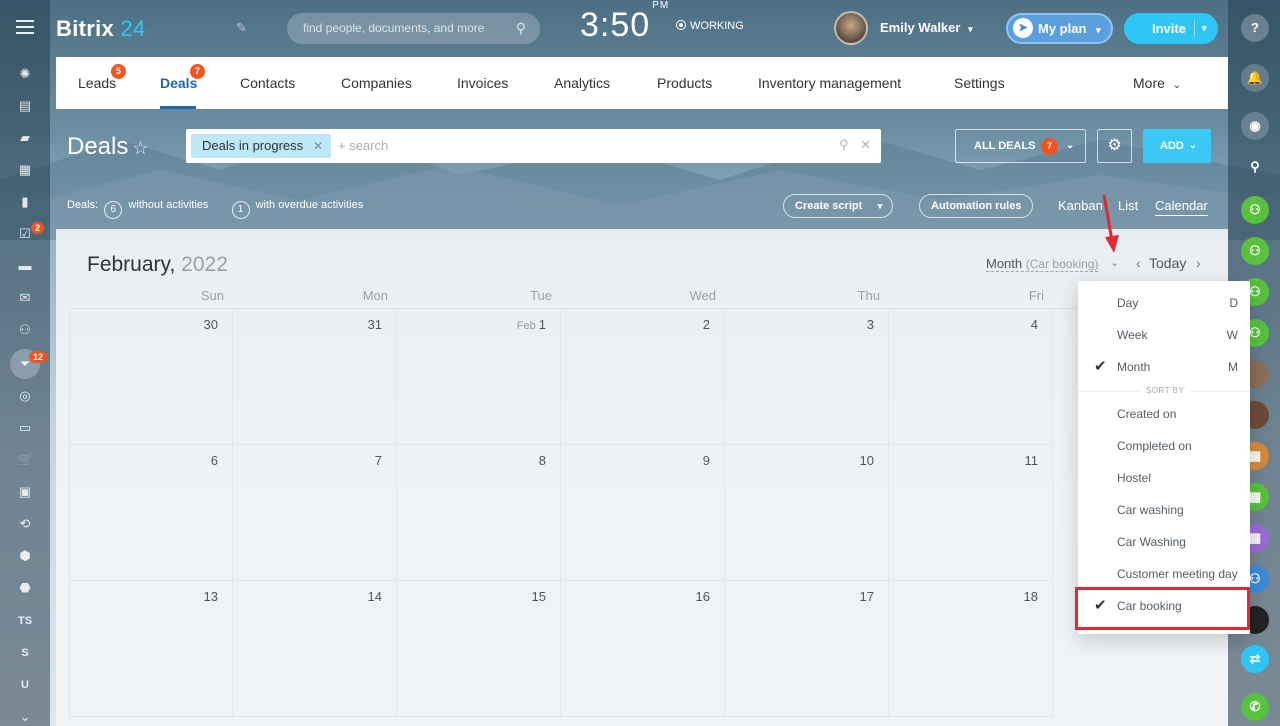 Image resolution: width=1280 pixels, height=726 pixels. What do you see at coordinates (1255, 28) in the screenshot?
I see `help-icon: ?` at bounding box center [1255, 28].